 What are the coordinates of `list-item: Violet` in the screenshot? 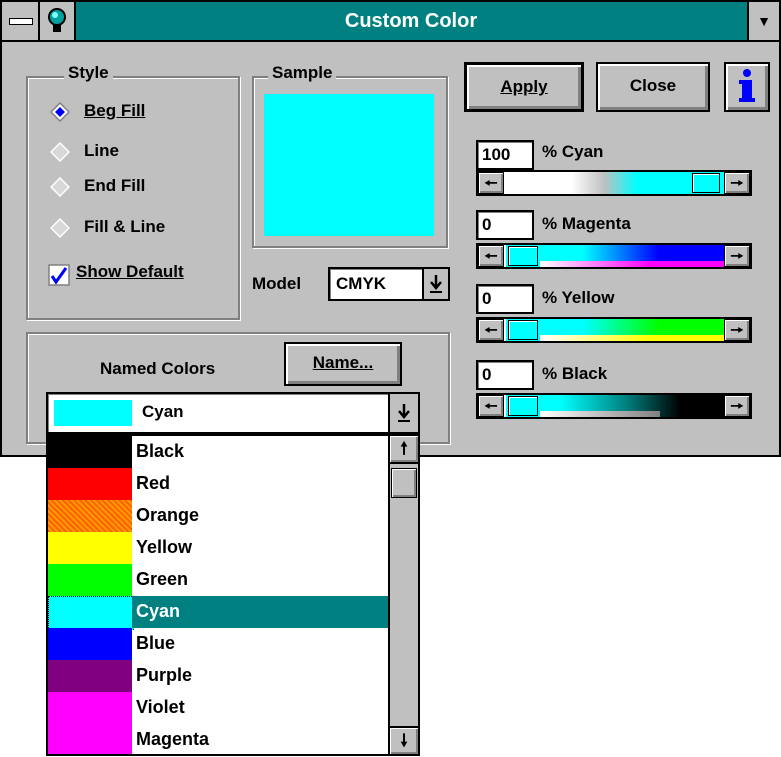 It's located at (217, 708).